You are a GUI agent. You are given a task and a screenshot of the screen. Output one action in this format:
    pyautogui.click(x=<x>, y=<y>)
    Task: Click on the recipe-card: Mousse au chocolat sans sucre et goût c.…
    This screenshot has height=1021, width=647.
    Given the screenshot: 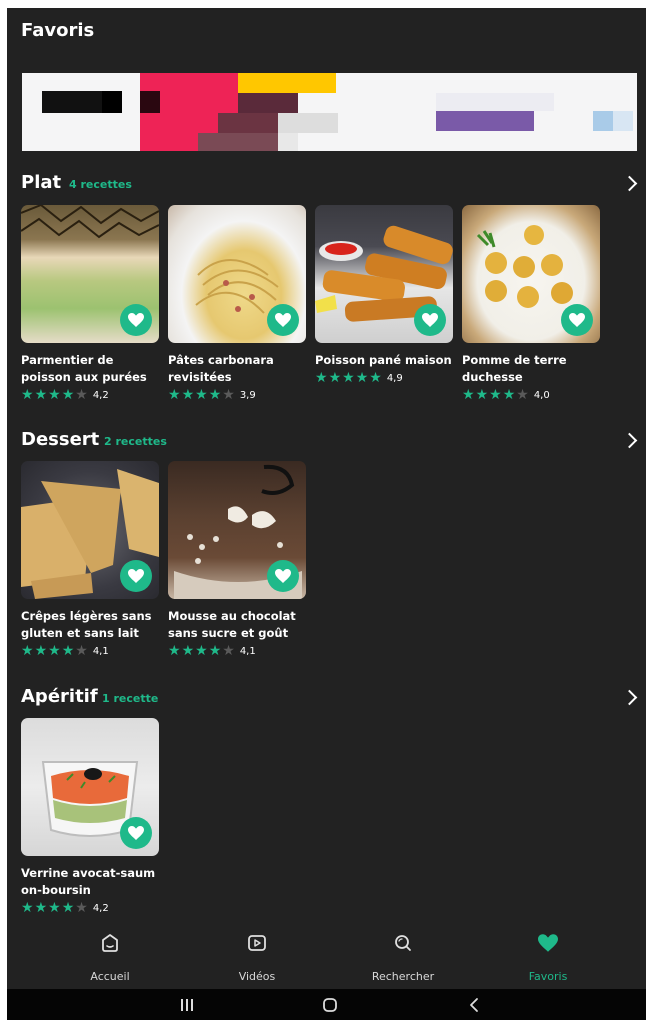 What is the action you would take?
    pyautogui.click(x=237, y=559)
    